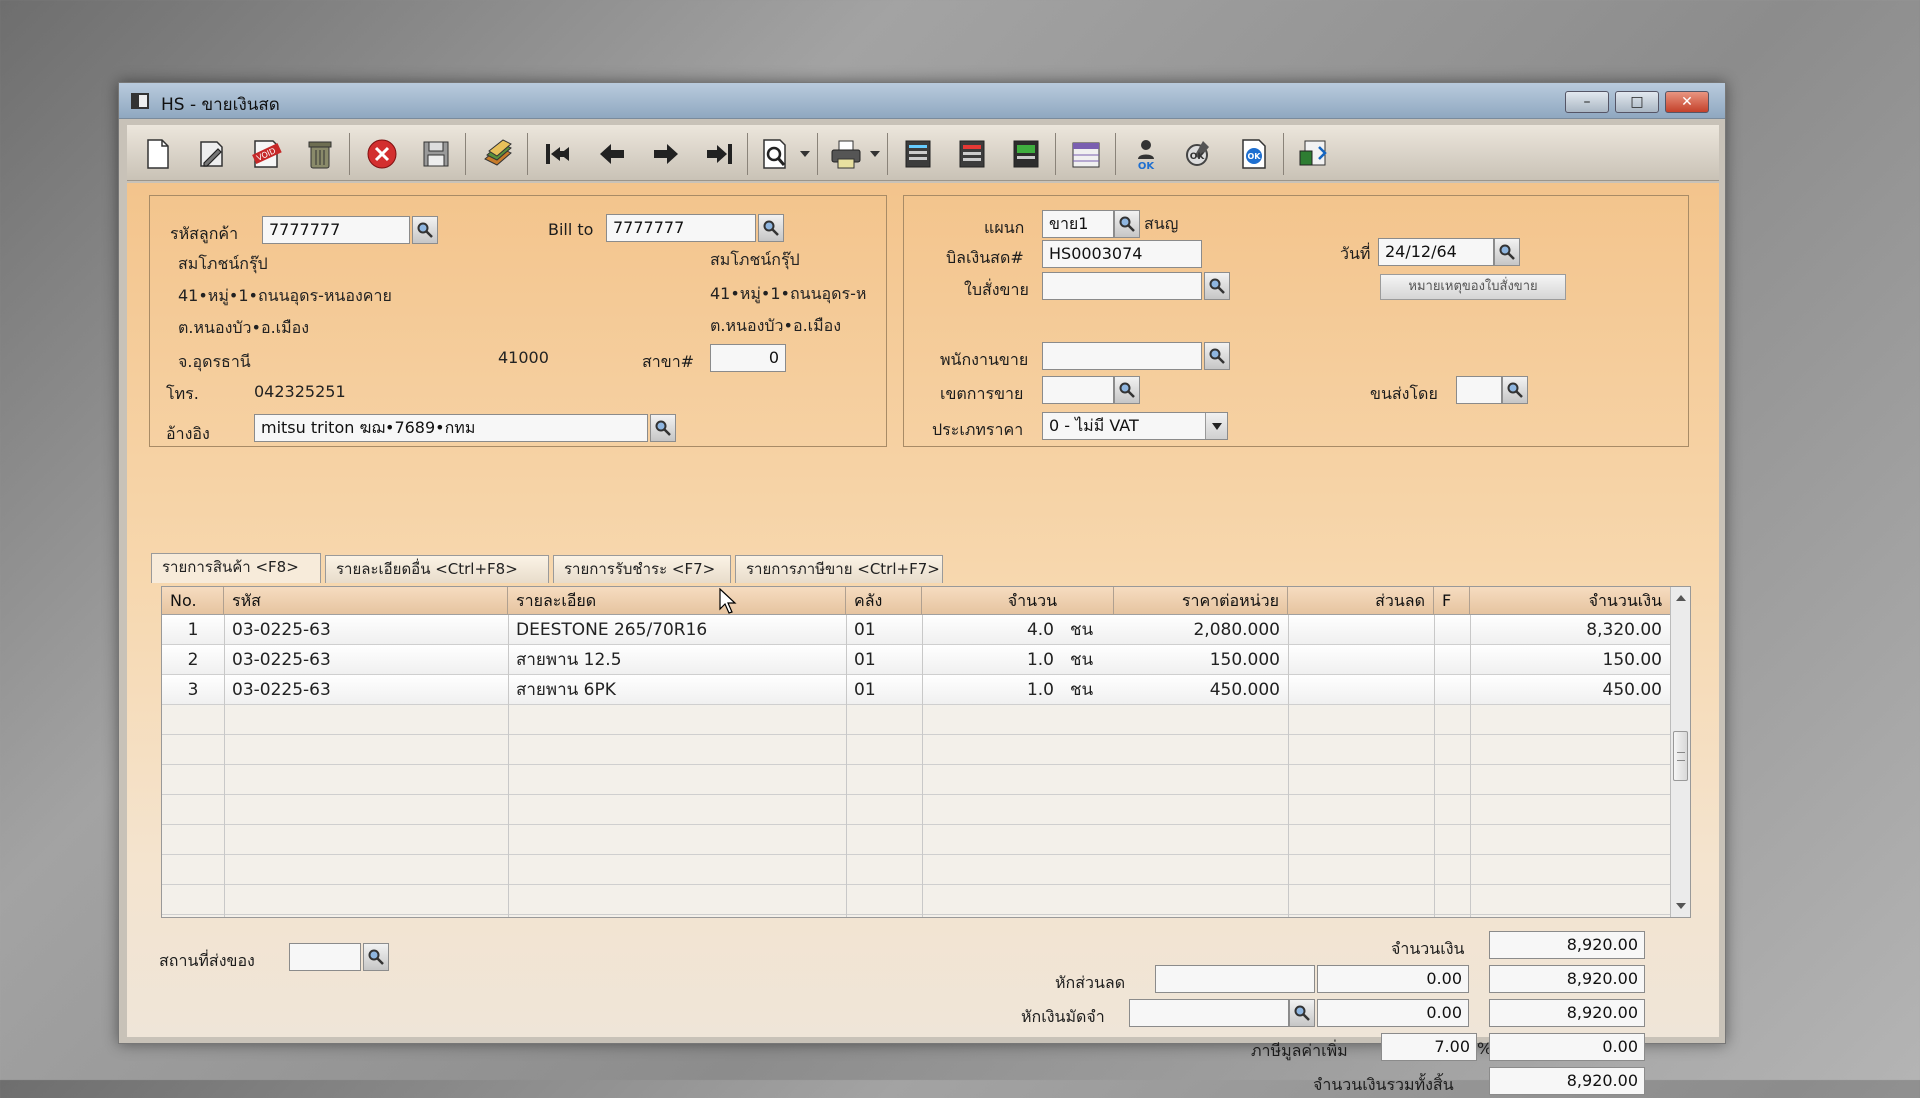 This screenshot has width=1920, height=1098. Describe the element at coordinates (193, 601) in the screenshot. I see `col-no: No.` at that location.